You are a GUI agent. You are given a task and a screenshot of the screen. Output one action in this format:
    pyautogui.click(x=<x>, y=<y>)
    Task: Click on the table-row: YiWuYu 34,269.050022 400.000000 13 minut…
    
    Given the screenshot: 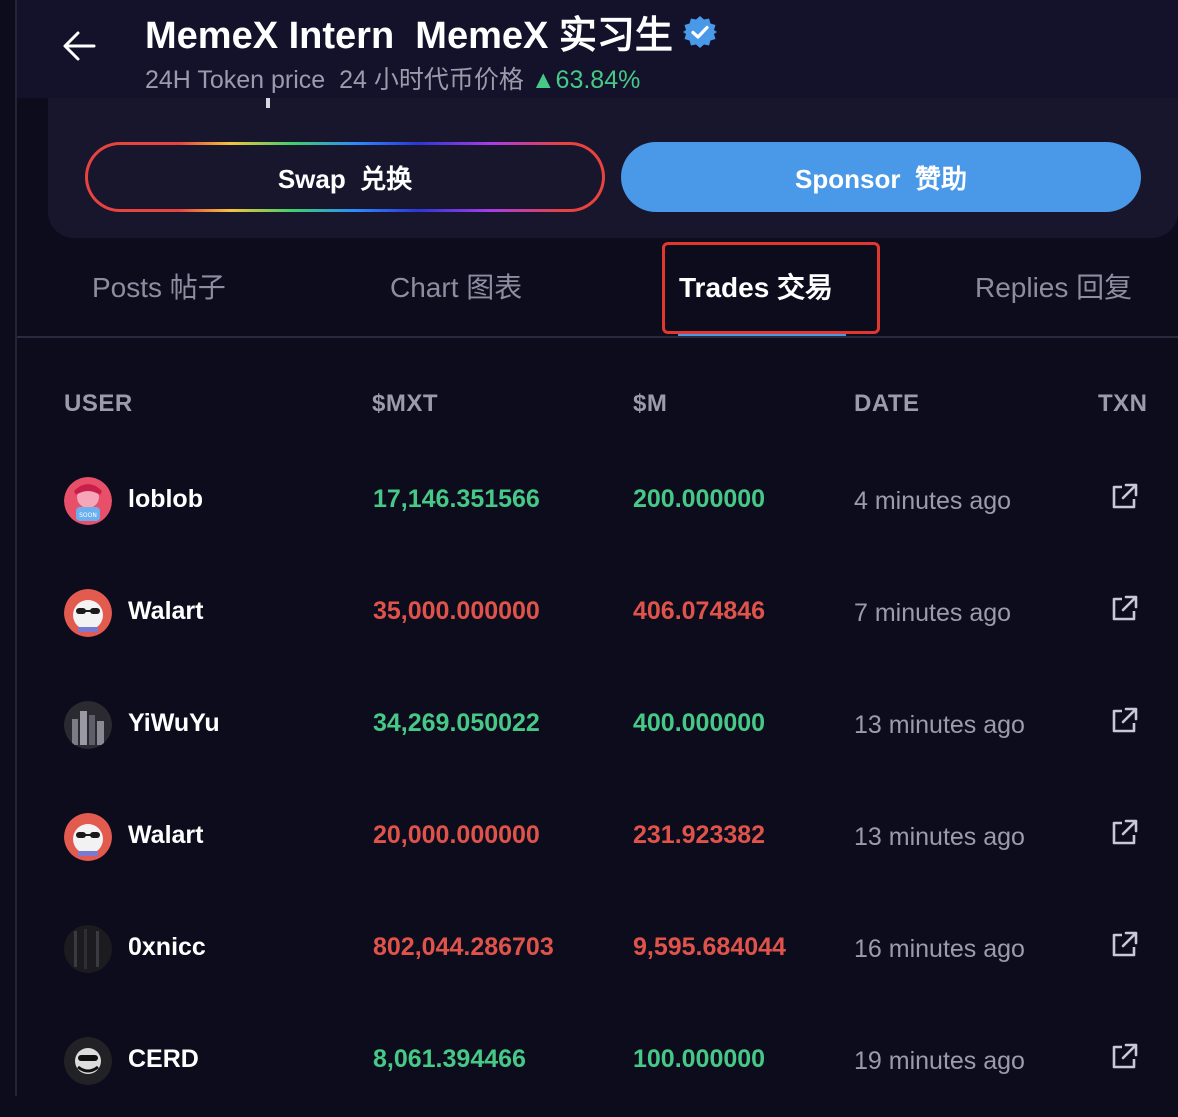 What is the action you would take?
    pyautogui.click(x=589, y=725)
    